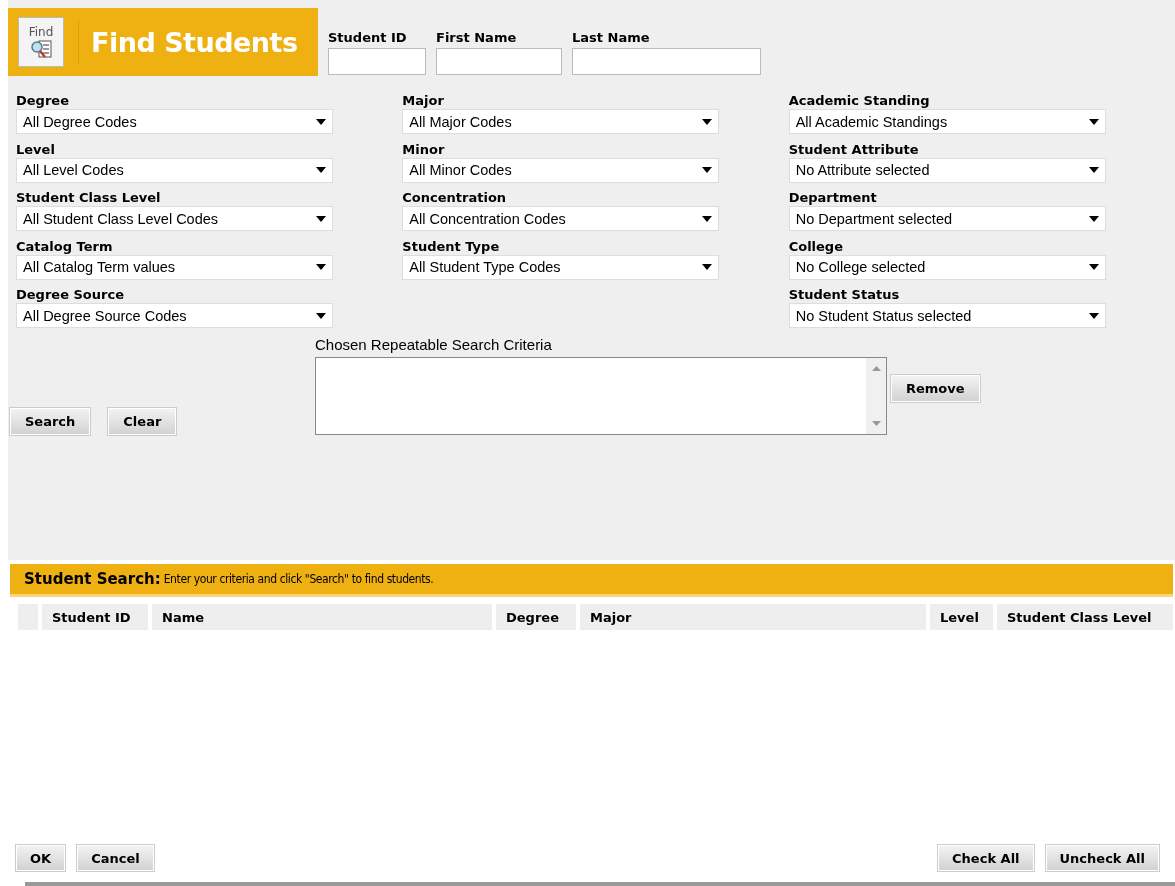  Describe the element at coordinates (859, 101) in the screenshot. I see `filter-label: Academic Standing` at that location.